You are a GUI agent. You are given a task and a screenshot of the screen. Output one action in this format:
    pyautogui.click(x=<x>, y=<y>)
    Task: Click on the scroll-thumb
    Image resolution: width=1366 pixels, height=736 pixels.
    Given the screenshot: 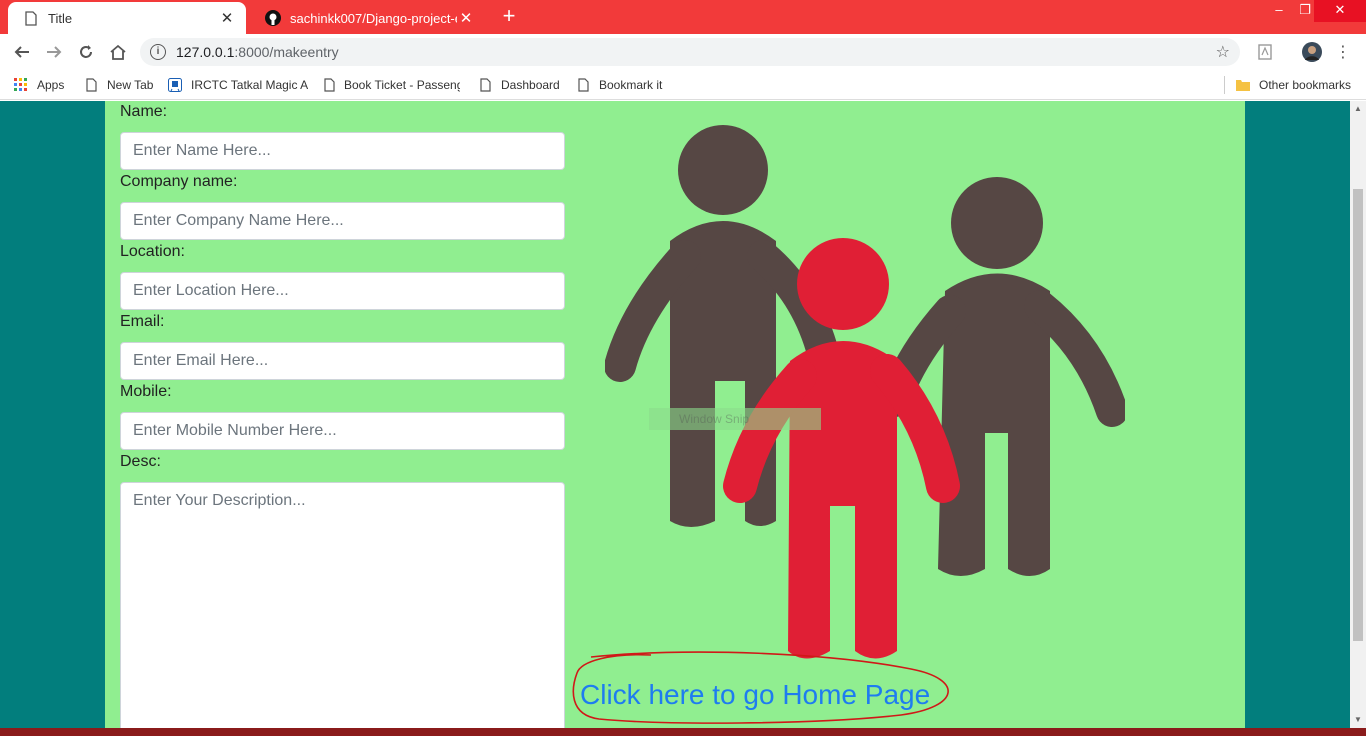 What is the action you would take?
    pyautogui.click(x=1358, y=415)
    